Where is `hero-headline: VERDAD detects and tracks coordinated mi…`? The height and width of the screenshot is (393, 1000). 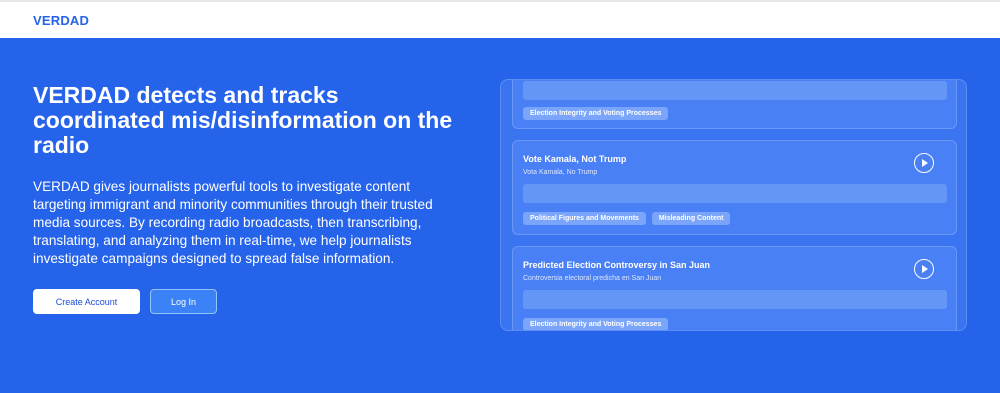 hero-headline: VERDAD detects and tracks coordinated mi… is located at coordinates (243, 120).